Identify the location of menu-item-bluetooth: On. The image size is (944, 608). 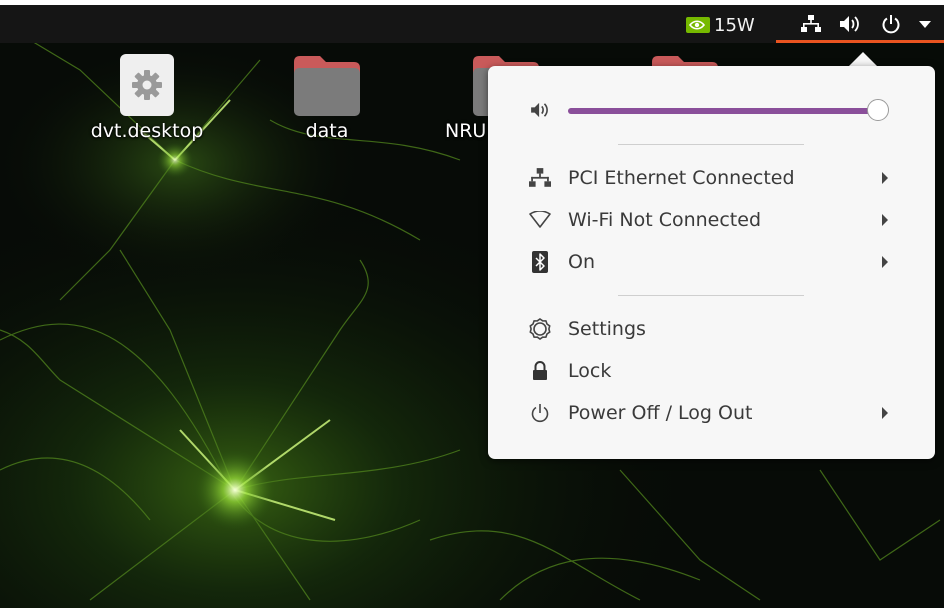
(711, 262).